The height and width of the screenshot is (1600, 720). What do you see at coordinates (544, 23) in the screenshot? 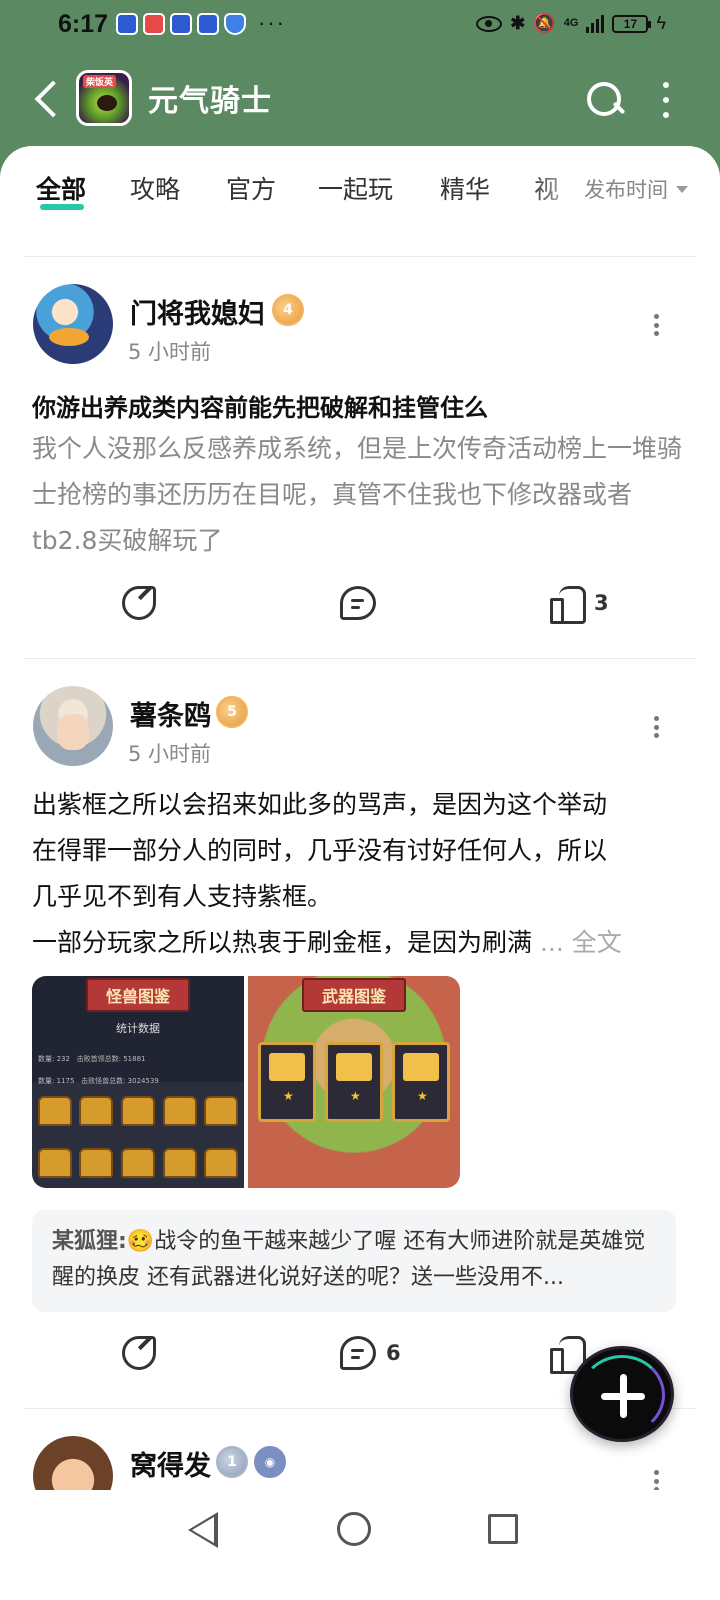
I see `mute-bell-icon: 🔕` at bounding box center [544, 23].